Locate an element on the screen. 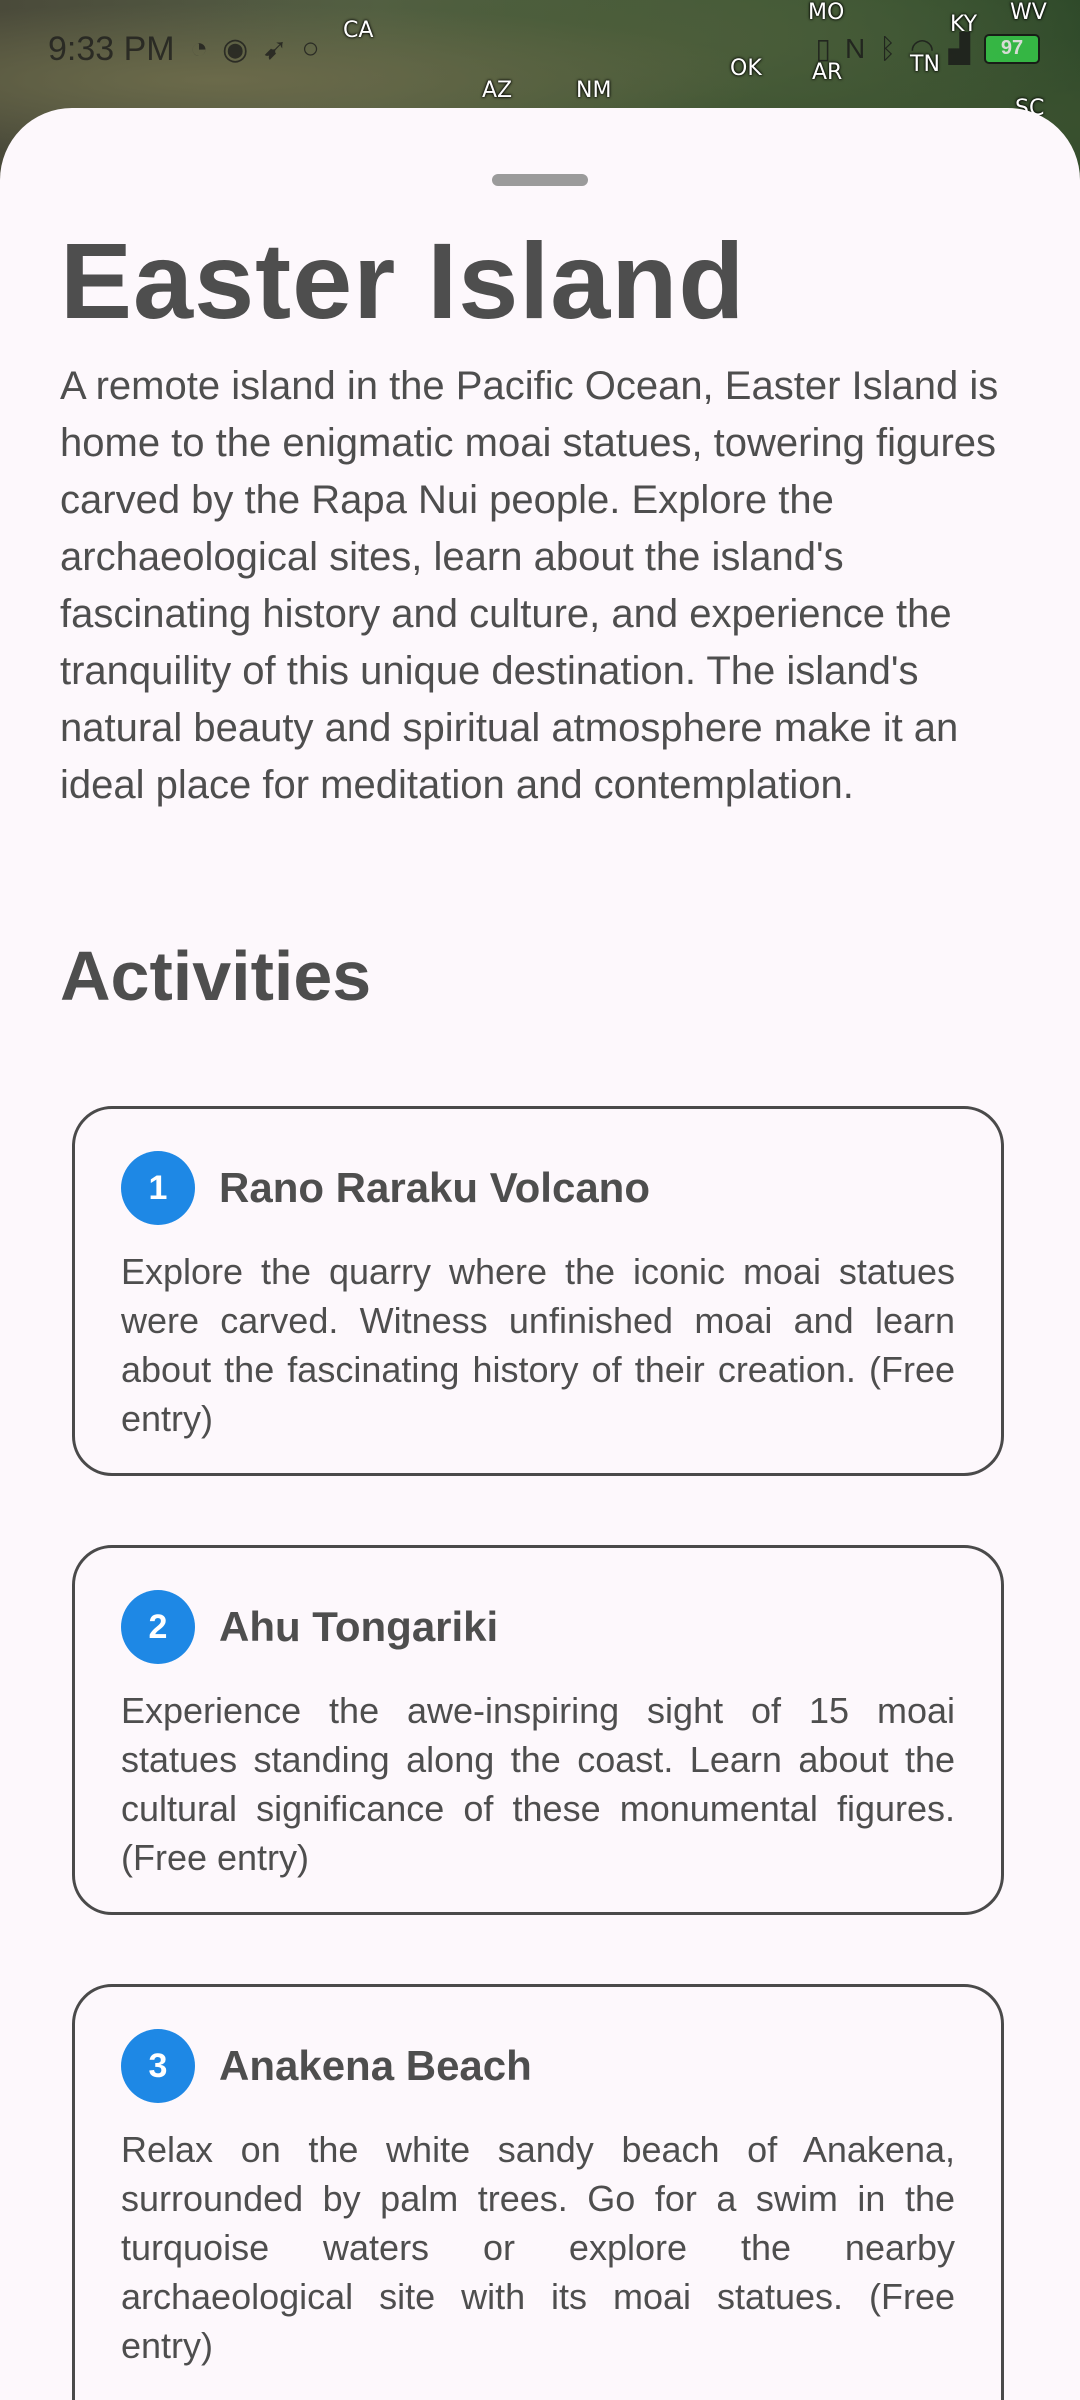 This screenshot has width=1080, height=2400. activity-card-header: 1 Rano Raraku Volcano is located at coordinates (538, 1188).